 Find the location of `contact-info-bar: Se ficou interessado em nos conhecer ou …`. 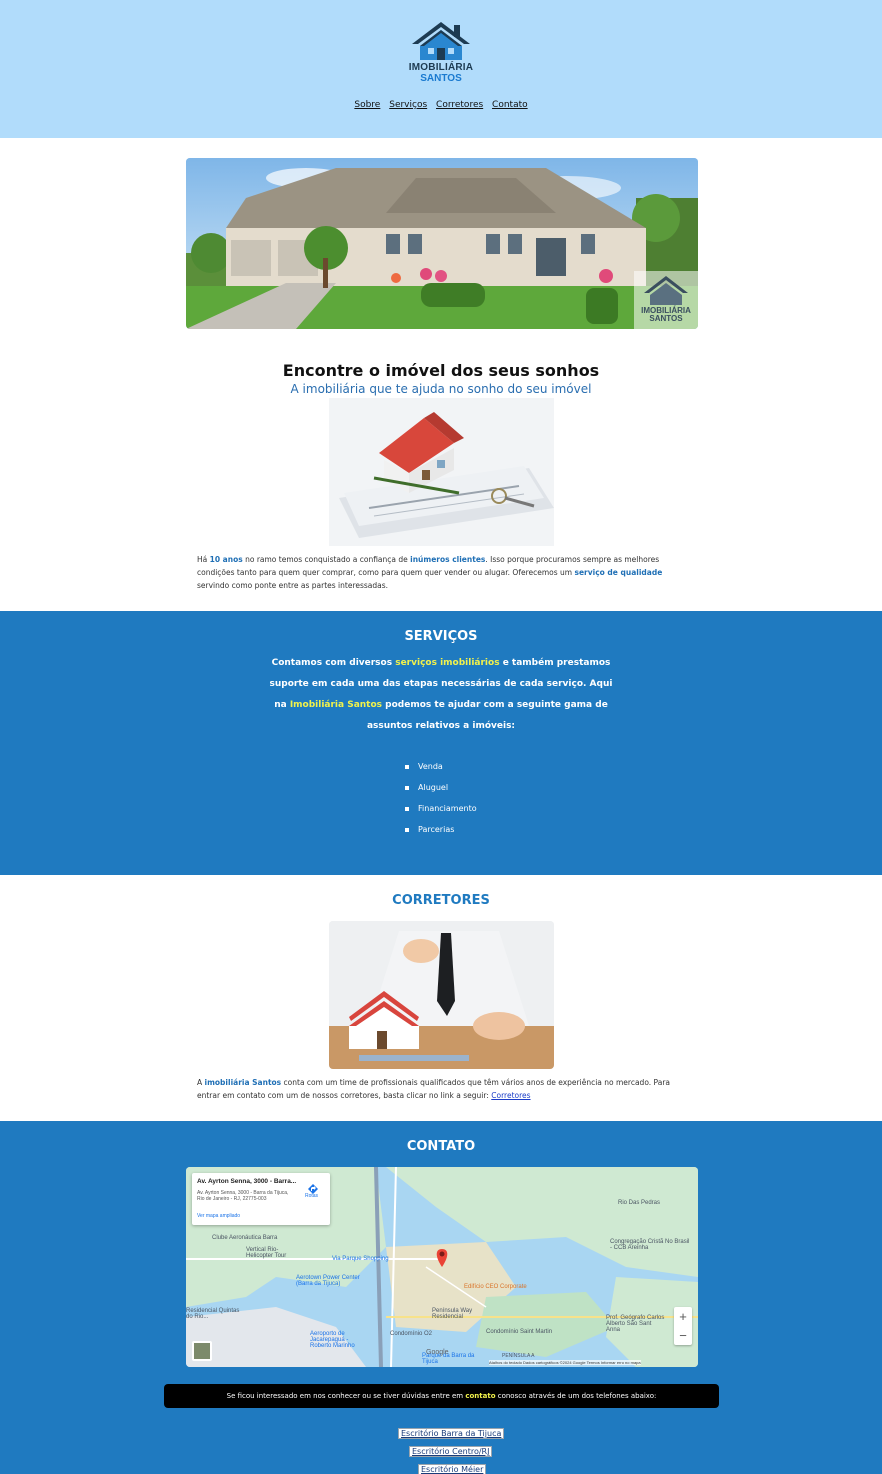

contact-info-bar: Se ficou interessado em nos conhecer ou … is located at coordinates (441, 1396).